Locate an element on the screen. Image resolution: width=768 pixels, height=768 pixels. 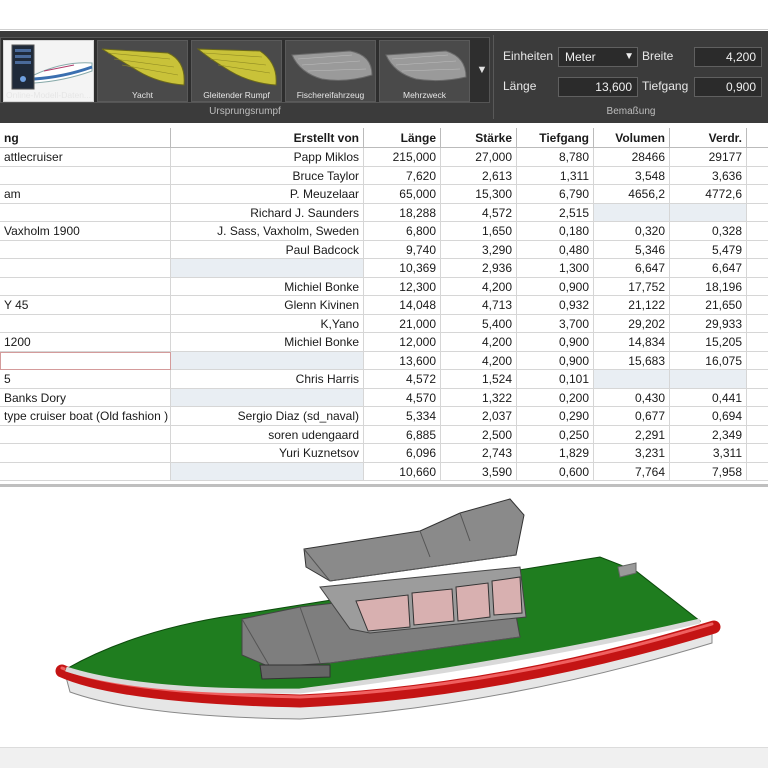
table-row: 13,600 4,200 0,900 15,683 16,075 is located at coordinates (384, 360).